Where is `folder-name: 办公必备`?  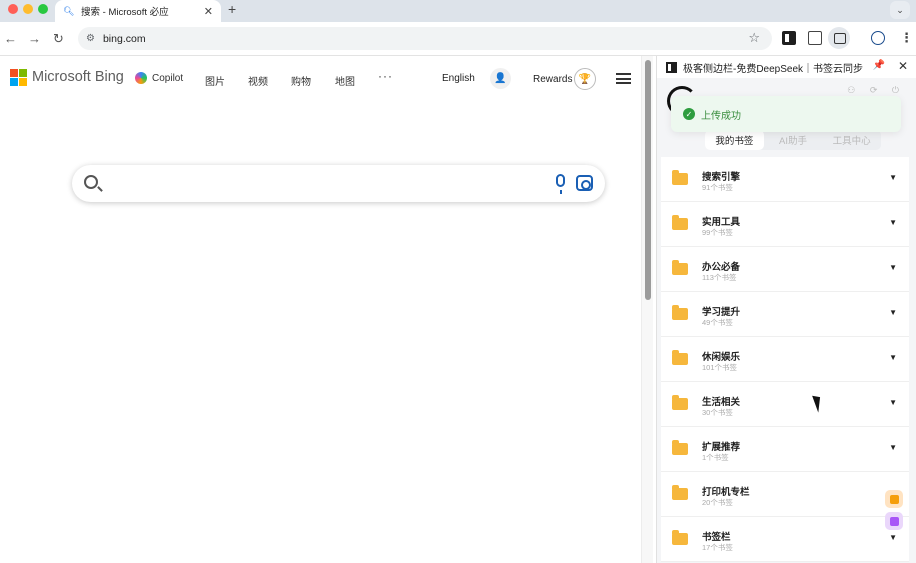
folder-name: 办公必备 is located at coordinates (721, 267).